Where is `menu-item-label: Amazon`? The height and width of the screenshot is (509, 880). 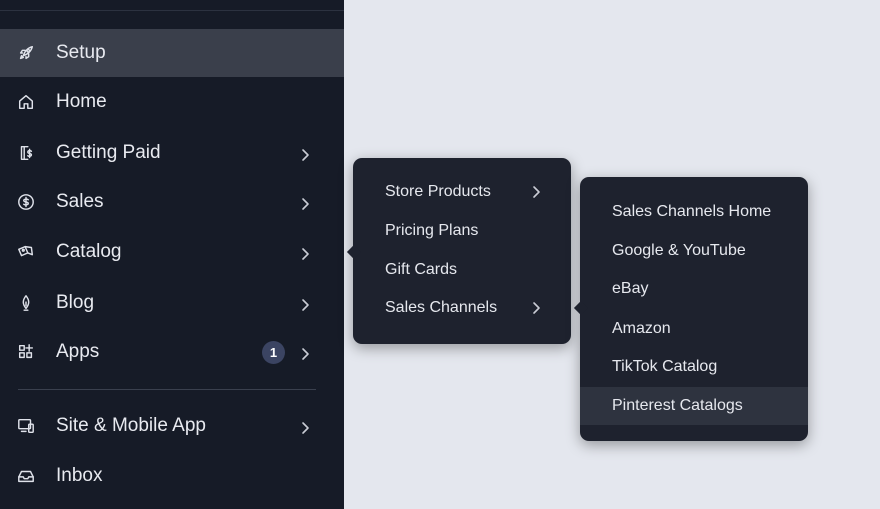
menu-item-label: Amazon is located at coordinates (641, 328).